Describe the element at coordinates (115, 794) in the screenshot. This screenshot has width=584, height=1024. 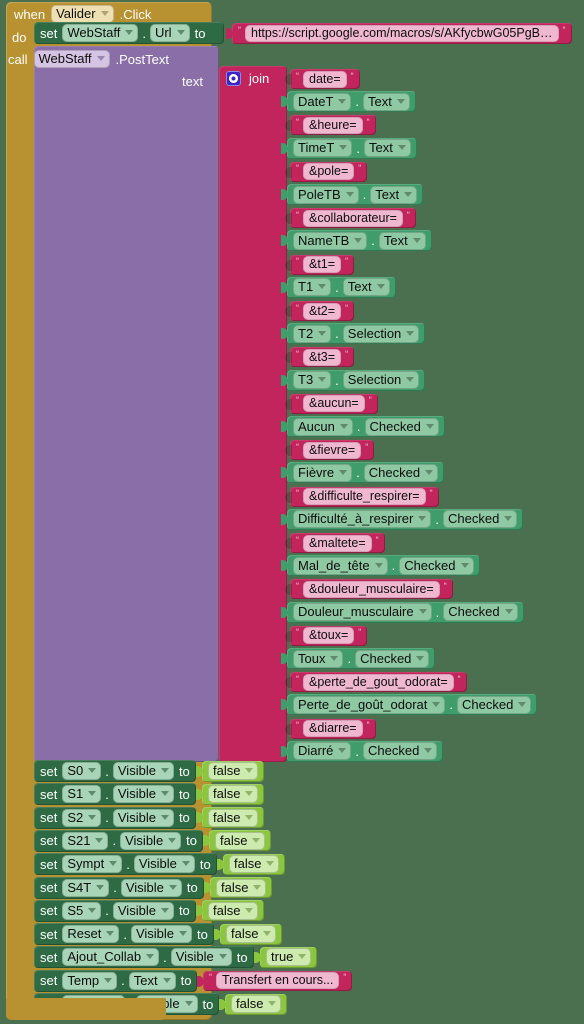
I see `setter-block: set S1. Visible to` at that location.